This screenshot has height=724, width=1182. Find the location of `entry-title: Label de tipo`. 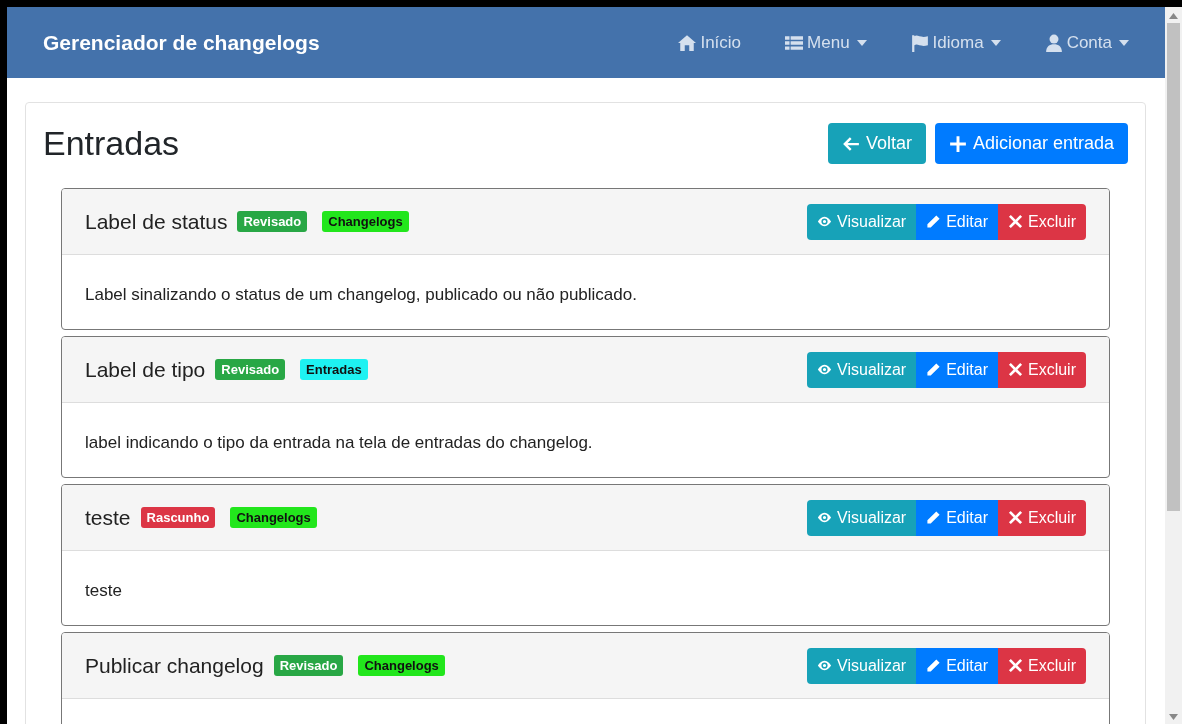

entry-title: Label de tipo is located at coordinates (145, 369).